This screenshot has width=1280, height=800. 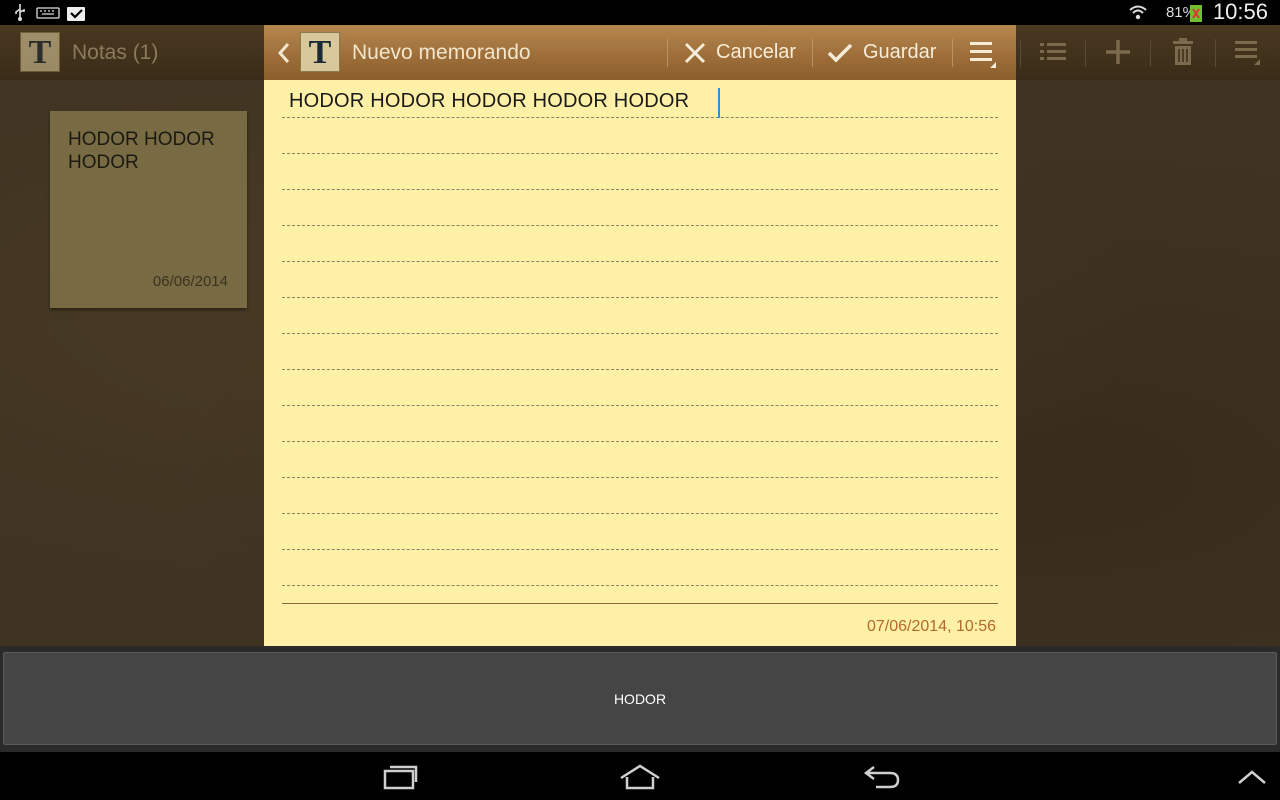 What do you see at coordinates (640, 52) in the screenshot?
I see `editor-header: T Nuevo memorando Cancelar Guardar` at bounding box center [640, 52].